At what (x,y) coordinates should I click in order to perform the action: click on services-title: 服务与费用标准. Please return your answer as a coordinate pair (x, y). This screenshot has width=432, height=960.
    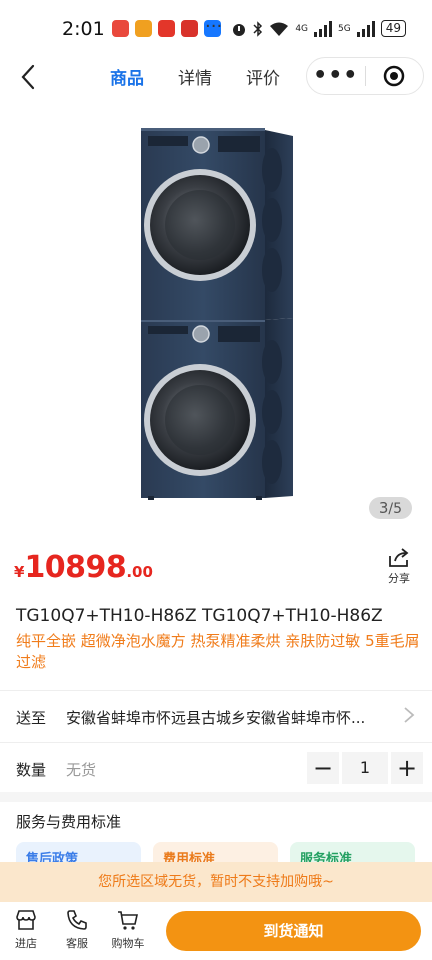
    Looking at the image, I should click on (69, 822).